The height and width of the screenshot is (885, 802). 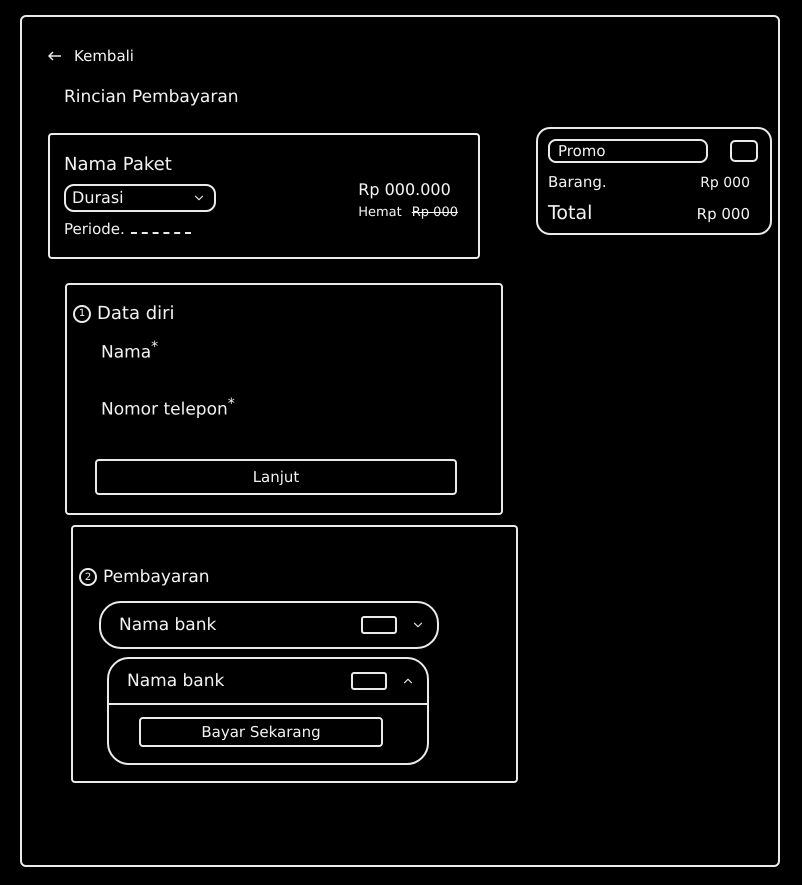 I want to click on back-link: Kembali, so click(x=91, y=56).